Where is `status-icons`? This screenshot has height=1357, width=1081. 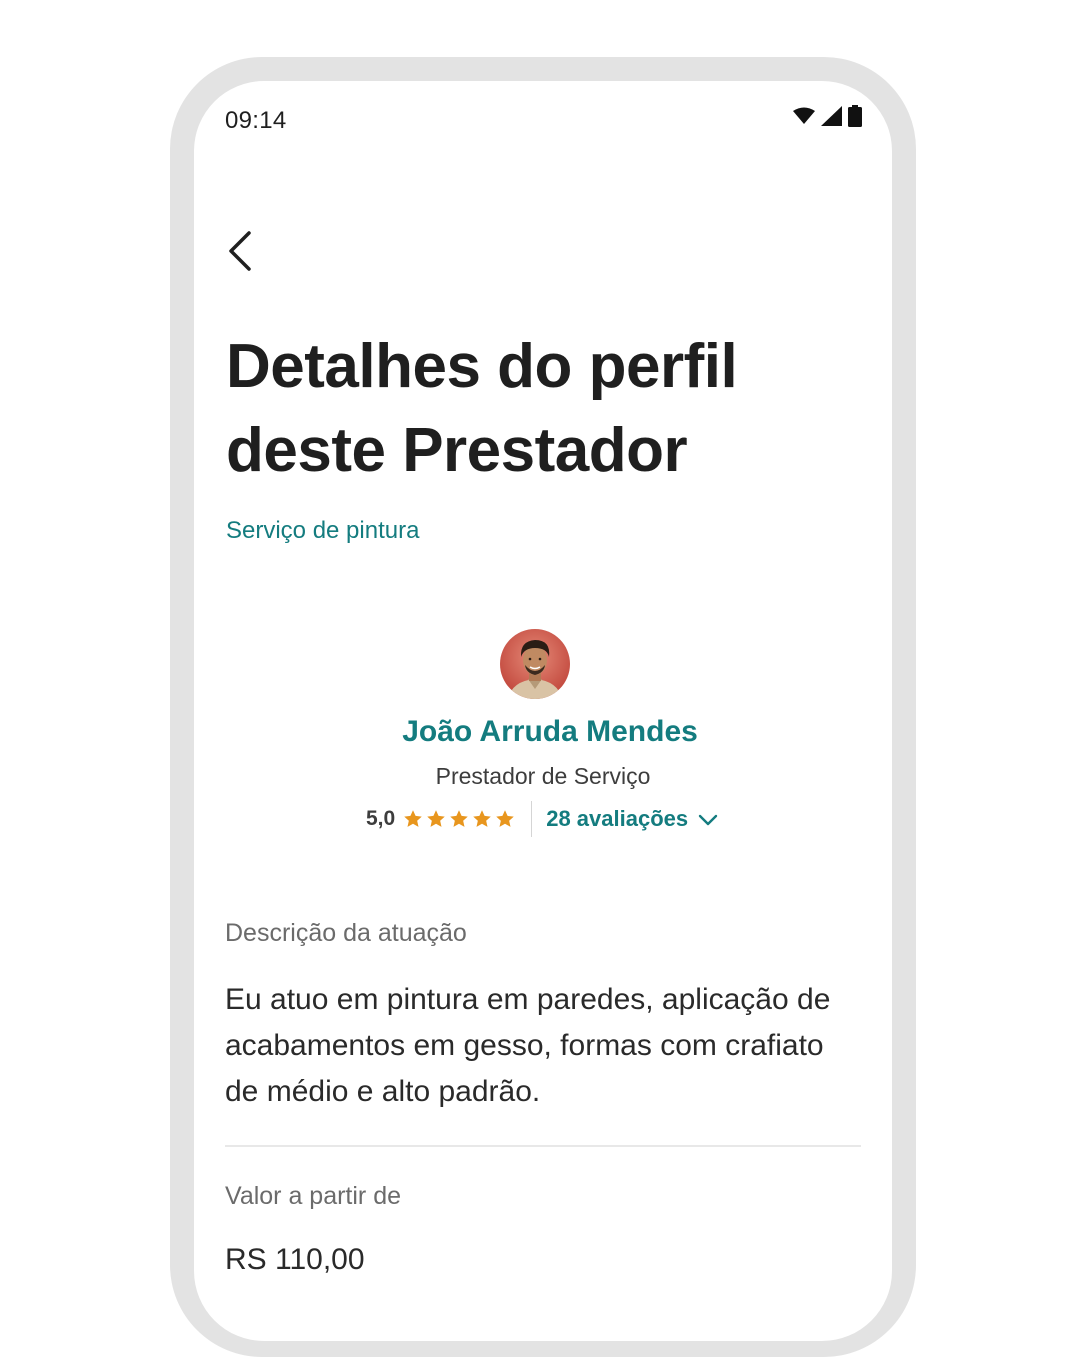
status-icons is located at coordinates (827, 116).